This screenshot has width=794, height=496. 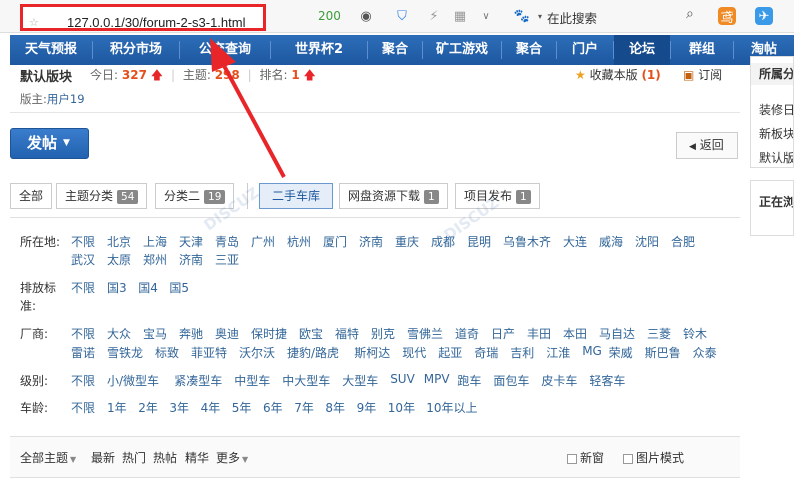 What do you see at coordinates (223, 55) in the screenshot?
I see `arrow-head` at bounding box center [223, 55].